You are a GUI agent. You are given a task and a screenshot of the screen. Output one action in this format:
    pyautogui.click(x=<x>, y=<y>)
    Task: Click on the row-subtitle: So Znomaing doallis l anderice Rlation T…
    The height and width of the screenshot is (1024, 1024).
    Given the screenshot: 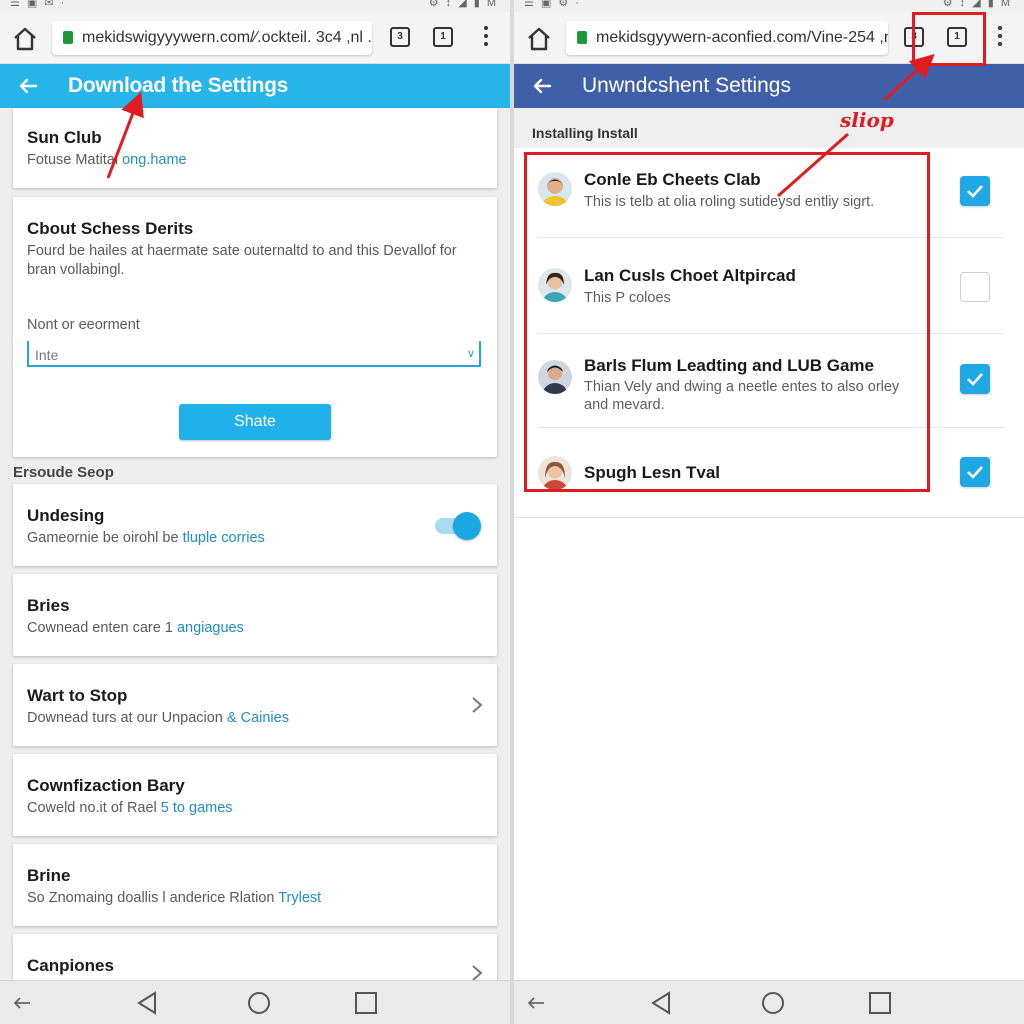 What is the action you would take?
    pyautogui.click(x=174, y=898)
    